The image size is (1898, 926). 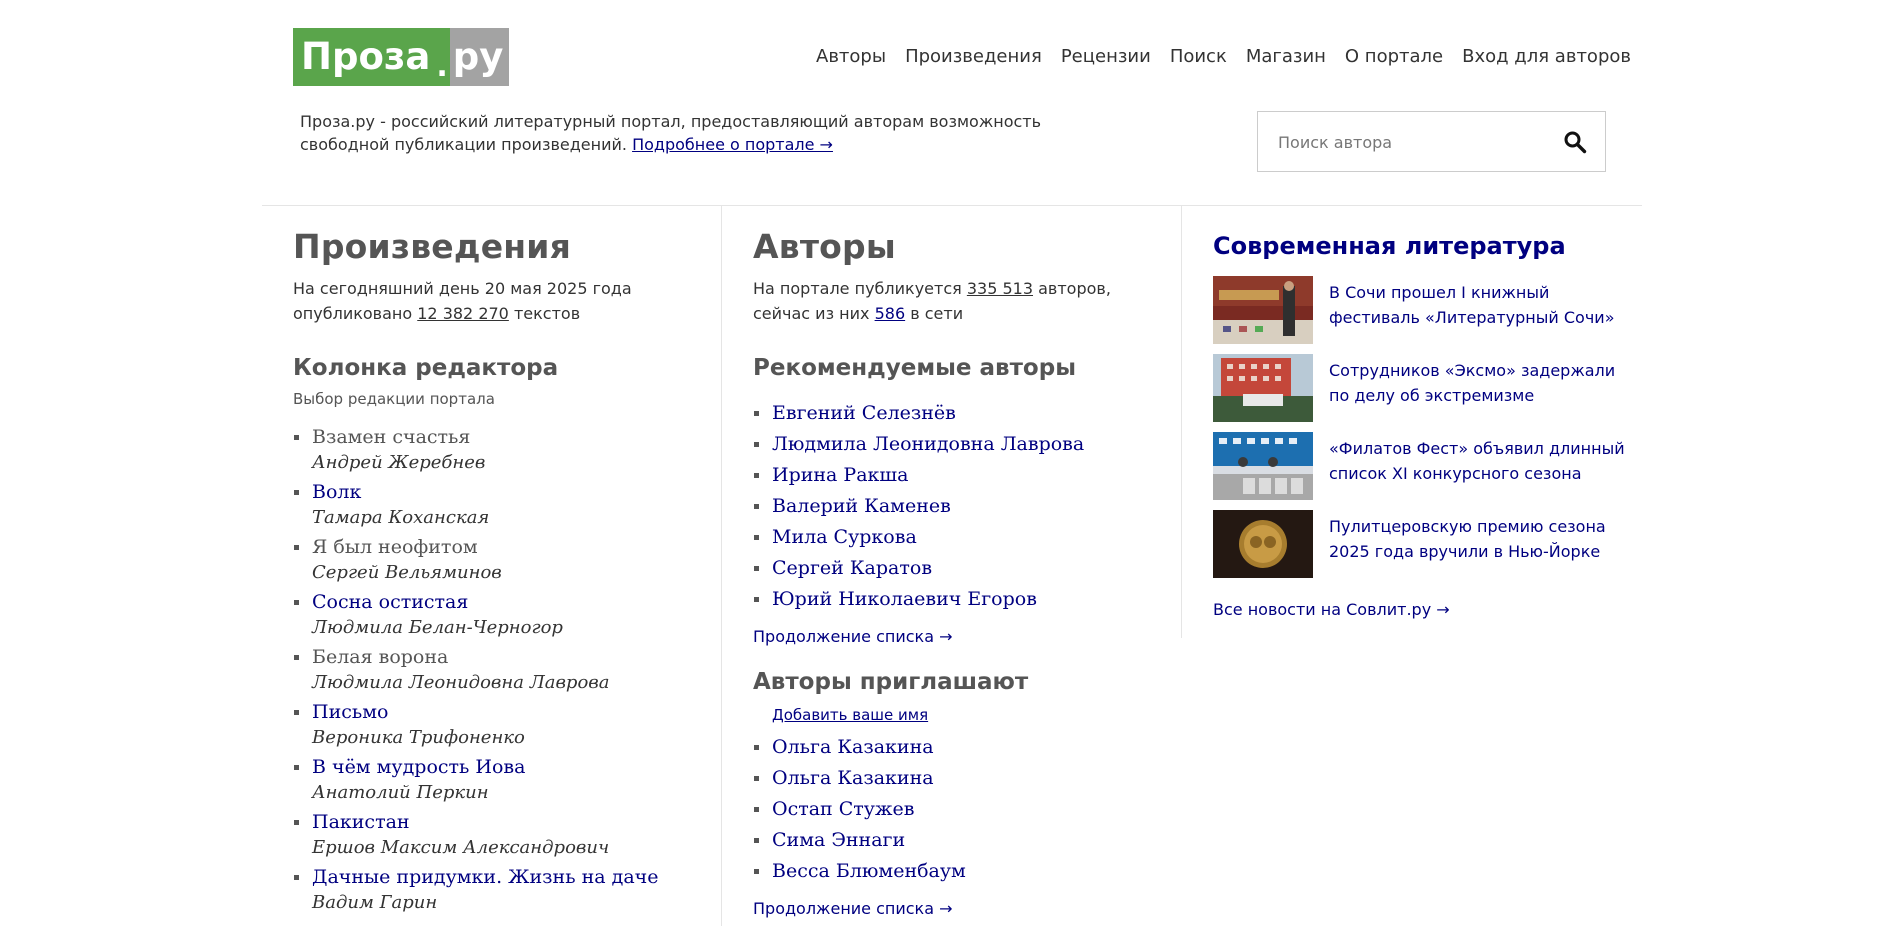 I want to click on nav-authors: Авторы, so click(x=851, y=56).